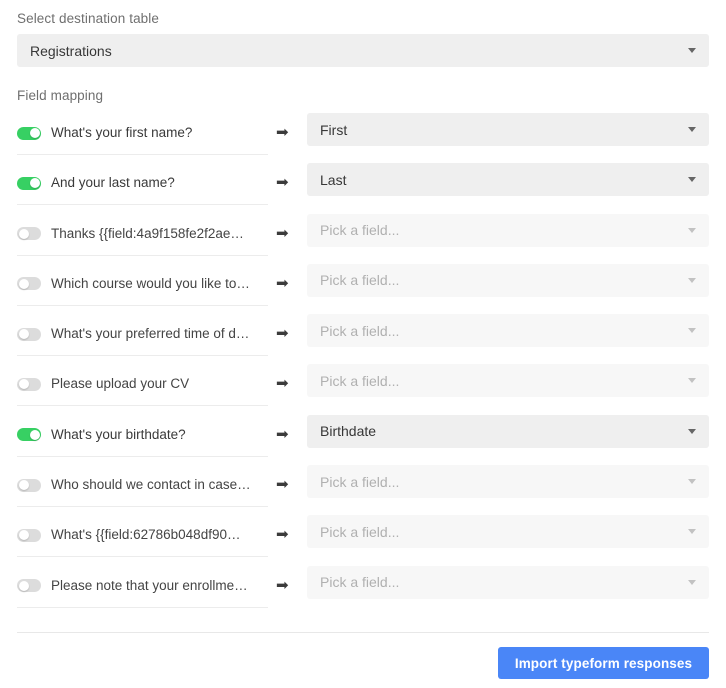 This screenshot has height=688, width=726. I want to click on field-mapping-row-source: Please upload your CV, so click(142, 385).